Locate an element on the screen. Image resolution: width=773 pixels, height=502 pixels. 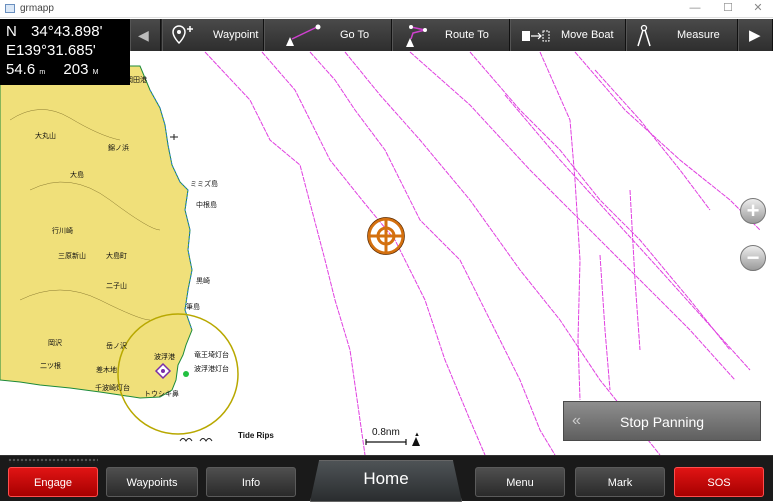
lon-hemisphere: E is located at coordinates (11, 50).